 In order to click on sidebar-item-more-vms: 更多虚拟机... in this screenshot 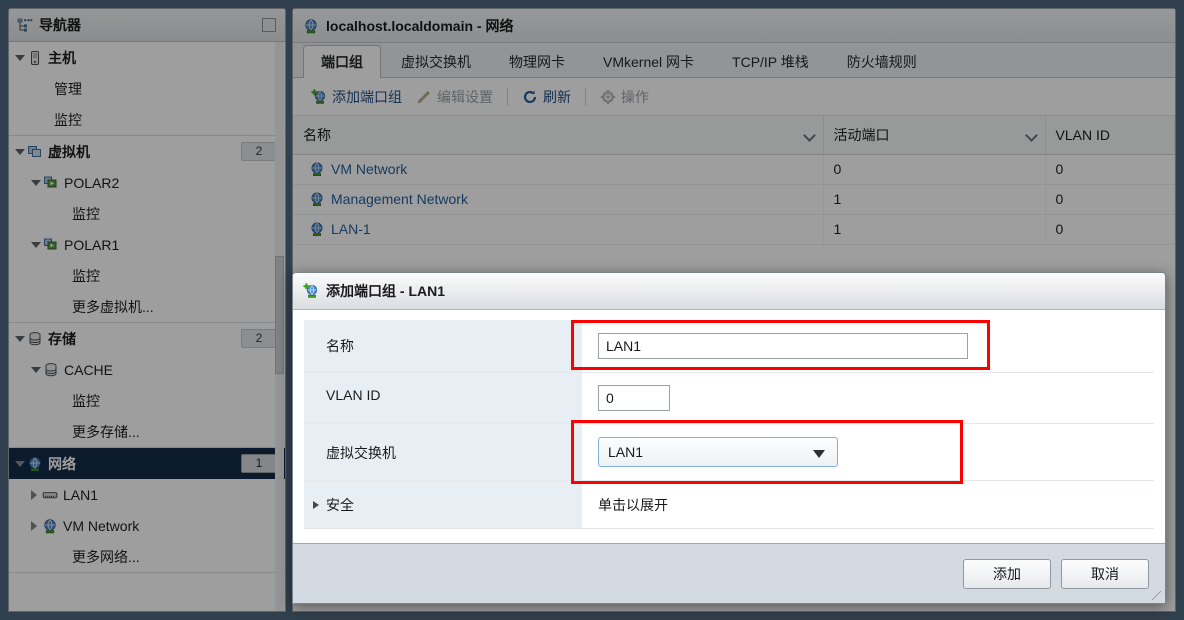, I will do `click(147, 306)`.